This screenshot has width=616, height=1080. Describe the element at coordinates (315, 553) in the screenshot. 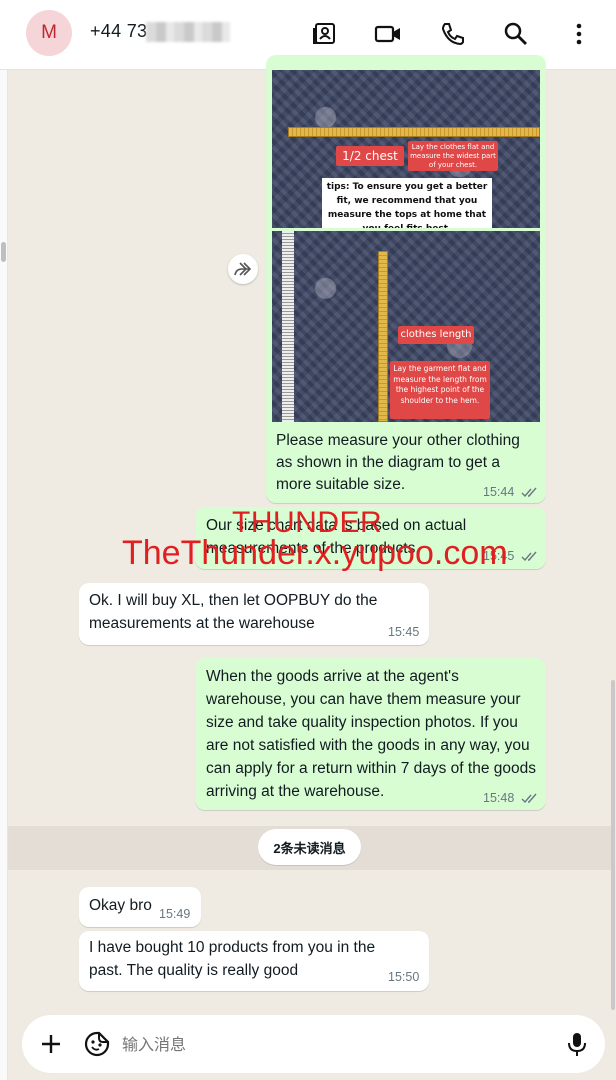

I see `watermark-url: TheThunder.x.yupoo.com` at that location.